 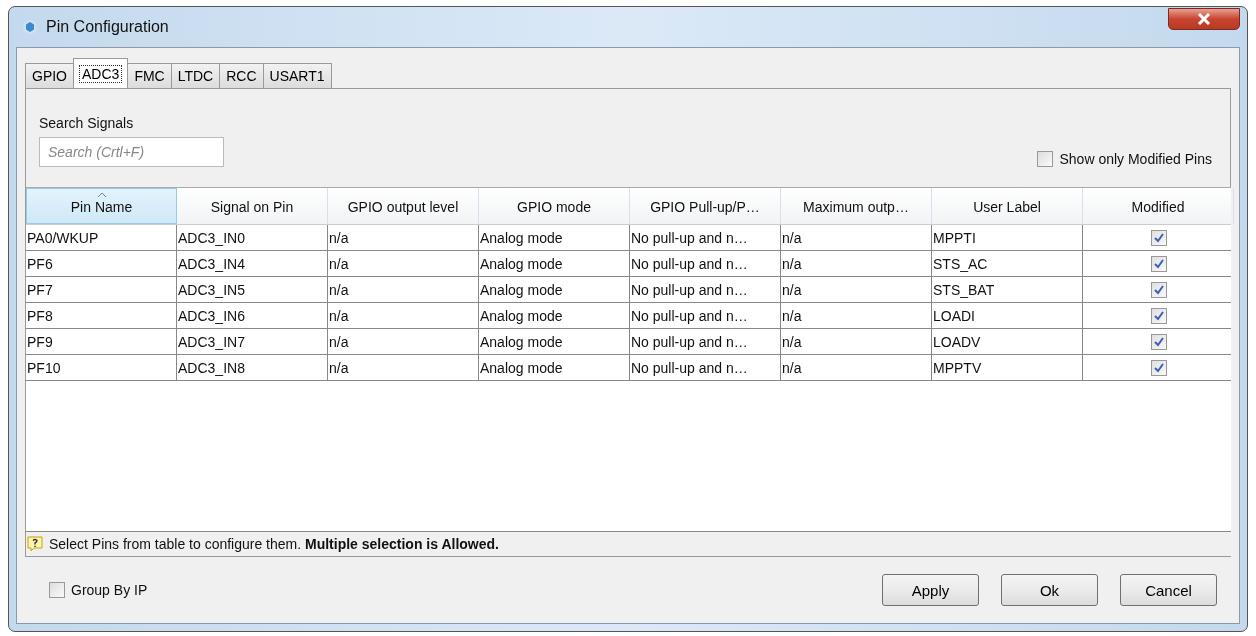 I want to click on column-header: Signal on Pin, so click(x=252, y=206).